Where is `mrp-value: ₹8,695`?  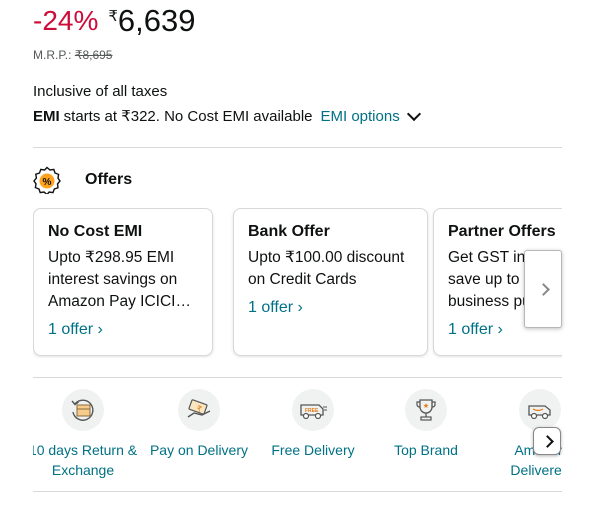
mrp-value: ₹8,695 is located at coordinates (93, 55).